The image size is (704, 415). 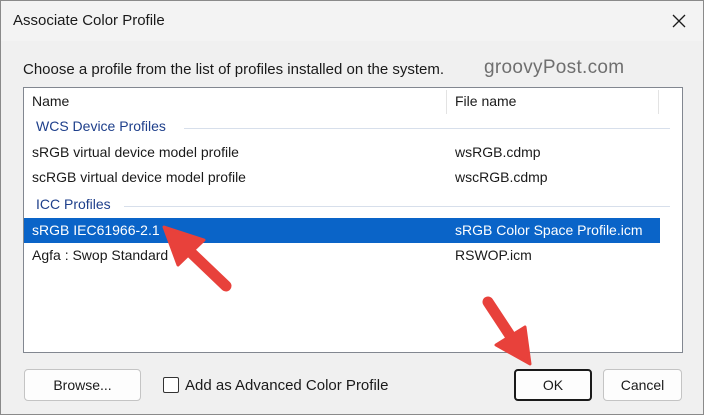 What do you see at coordinates (104, 126) in the screenshot?
I see `group-label: WCS Device Profiles` at bounding box center [104, 126].